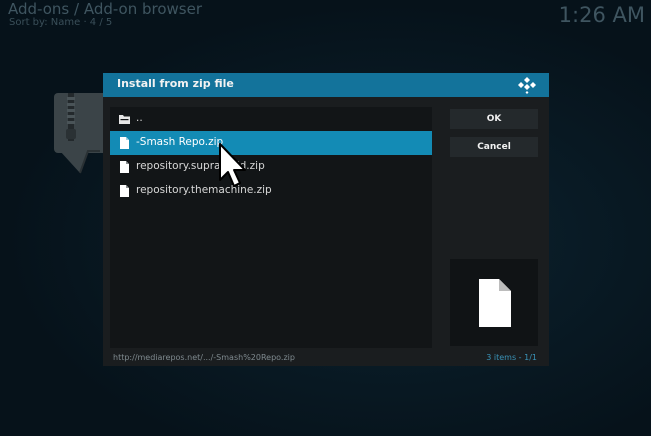 This screenshot has width=651, height=436. Describe the element at coordinates (124, 119) in the screenshot. I see `folder-up-icon` at that location.